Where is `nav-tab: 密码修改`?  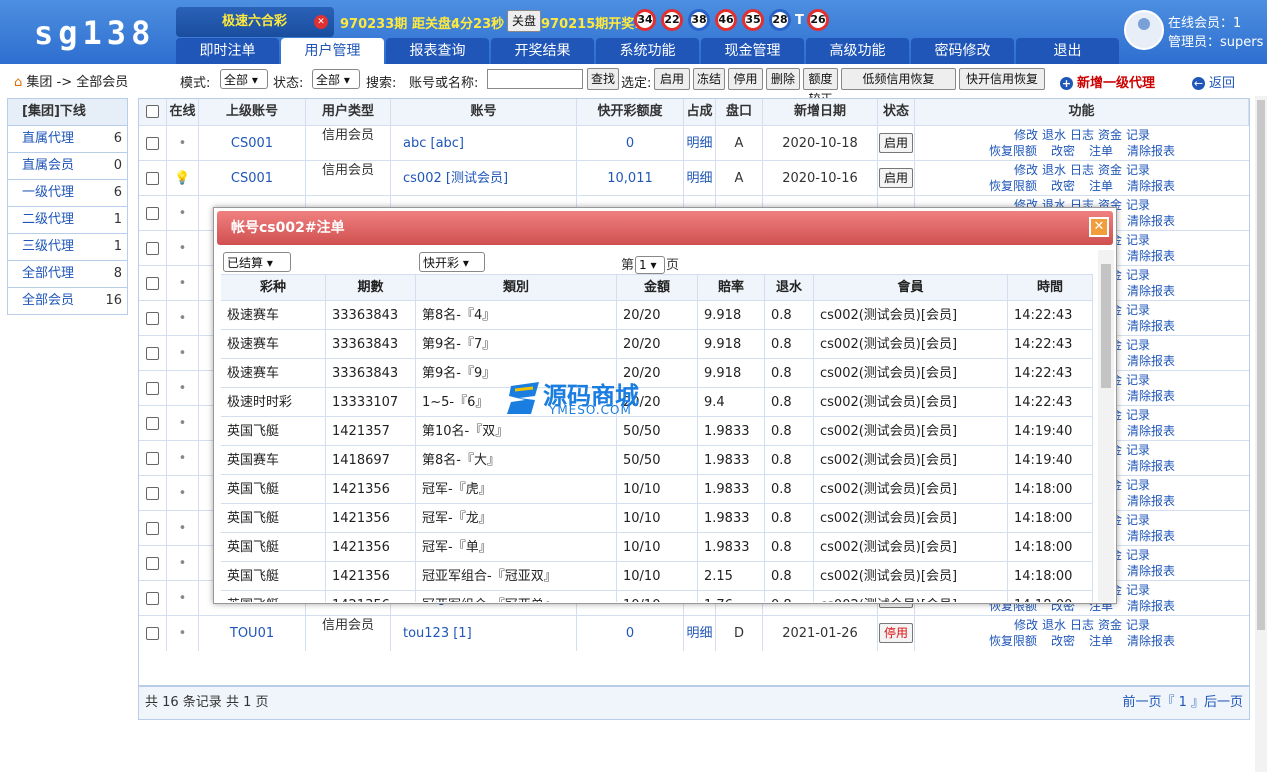 nav-tab: 密码修改 is located at coordinates (962, 51).